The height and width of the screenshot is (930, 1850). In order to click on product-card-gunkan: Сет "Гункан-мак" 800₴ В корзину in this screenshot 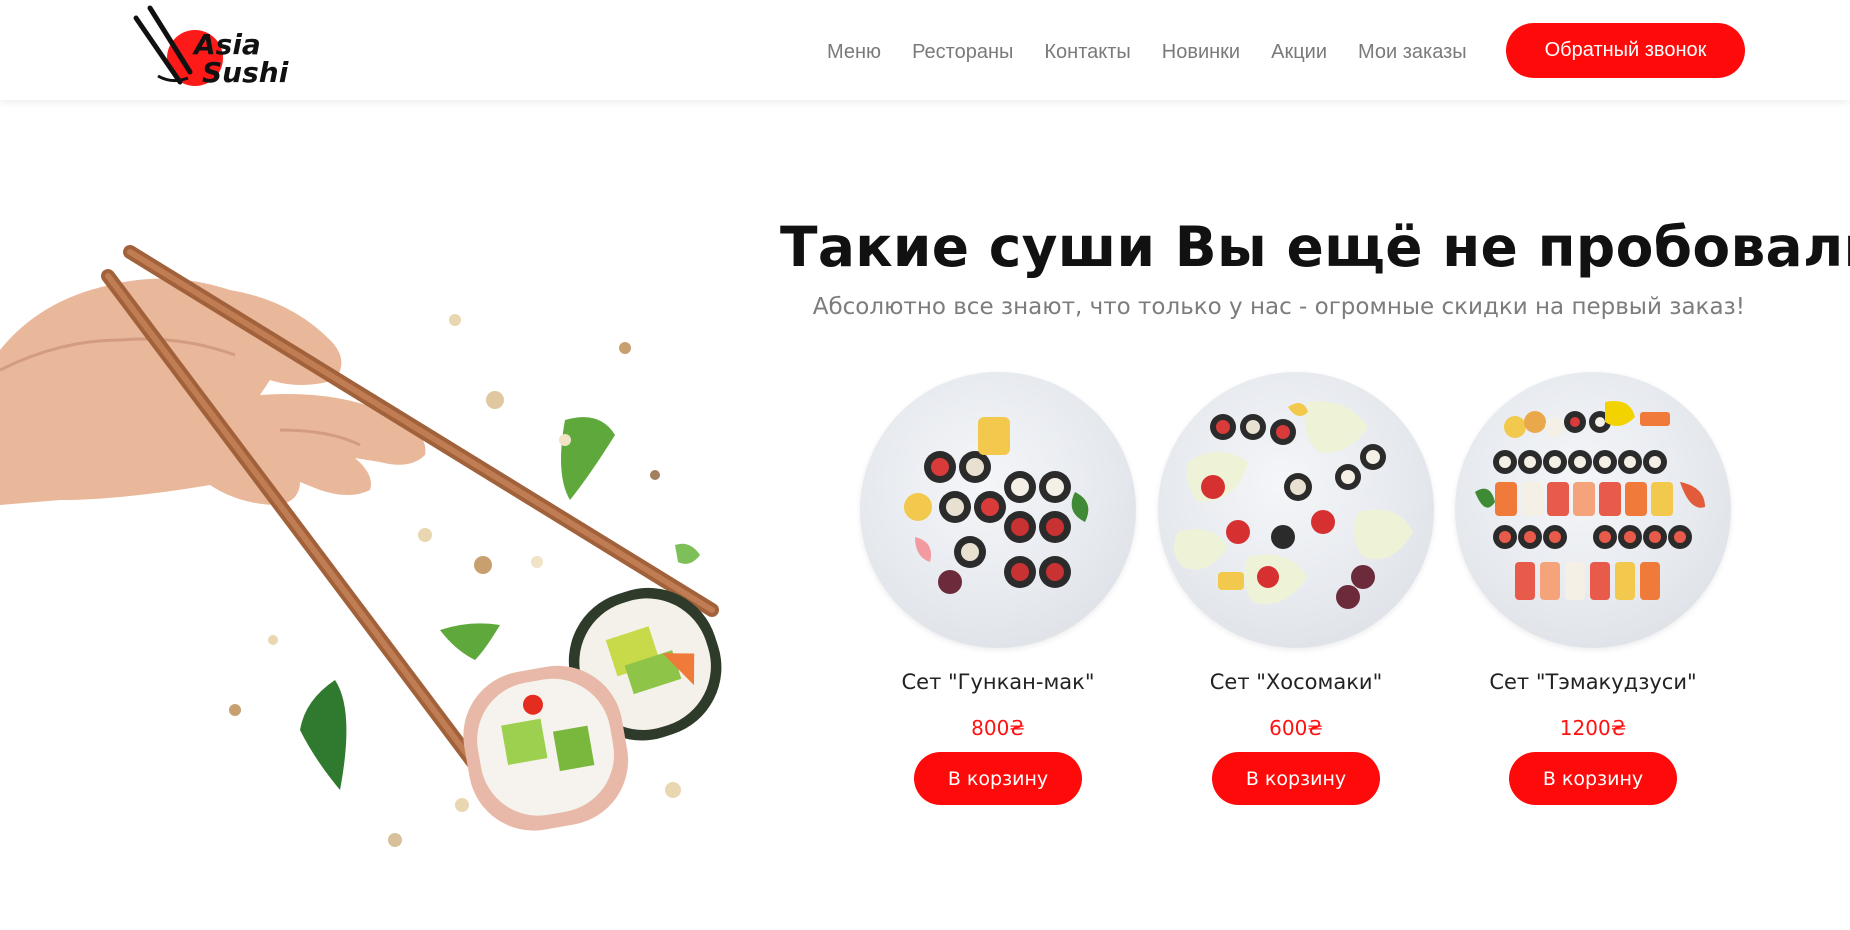, I will do `click(998, 588)`.